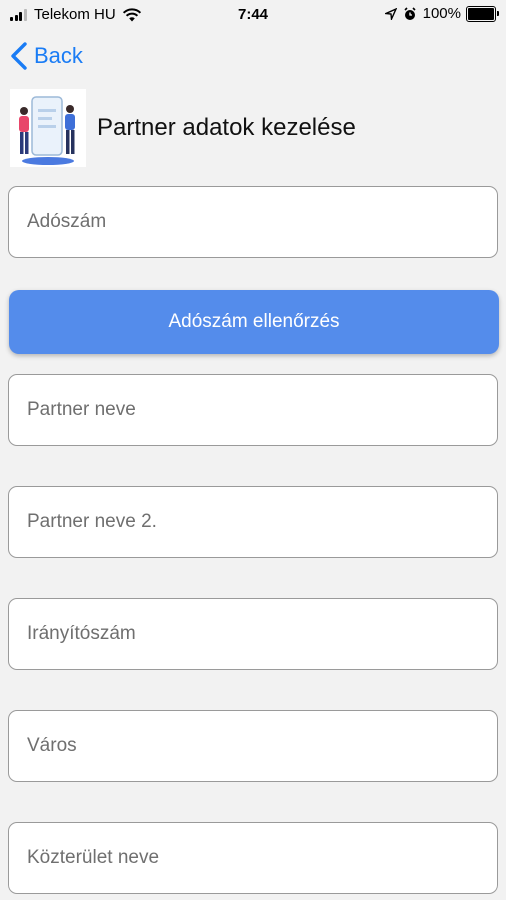 The width and height of the screenshot is (506, 900). What do you see at coordinates (410, 13) in the screenshot?
I see `alarm-icon` at bounding box center [410, 13].